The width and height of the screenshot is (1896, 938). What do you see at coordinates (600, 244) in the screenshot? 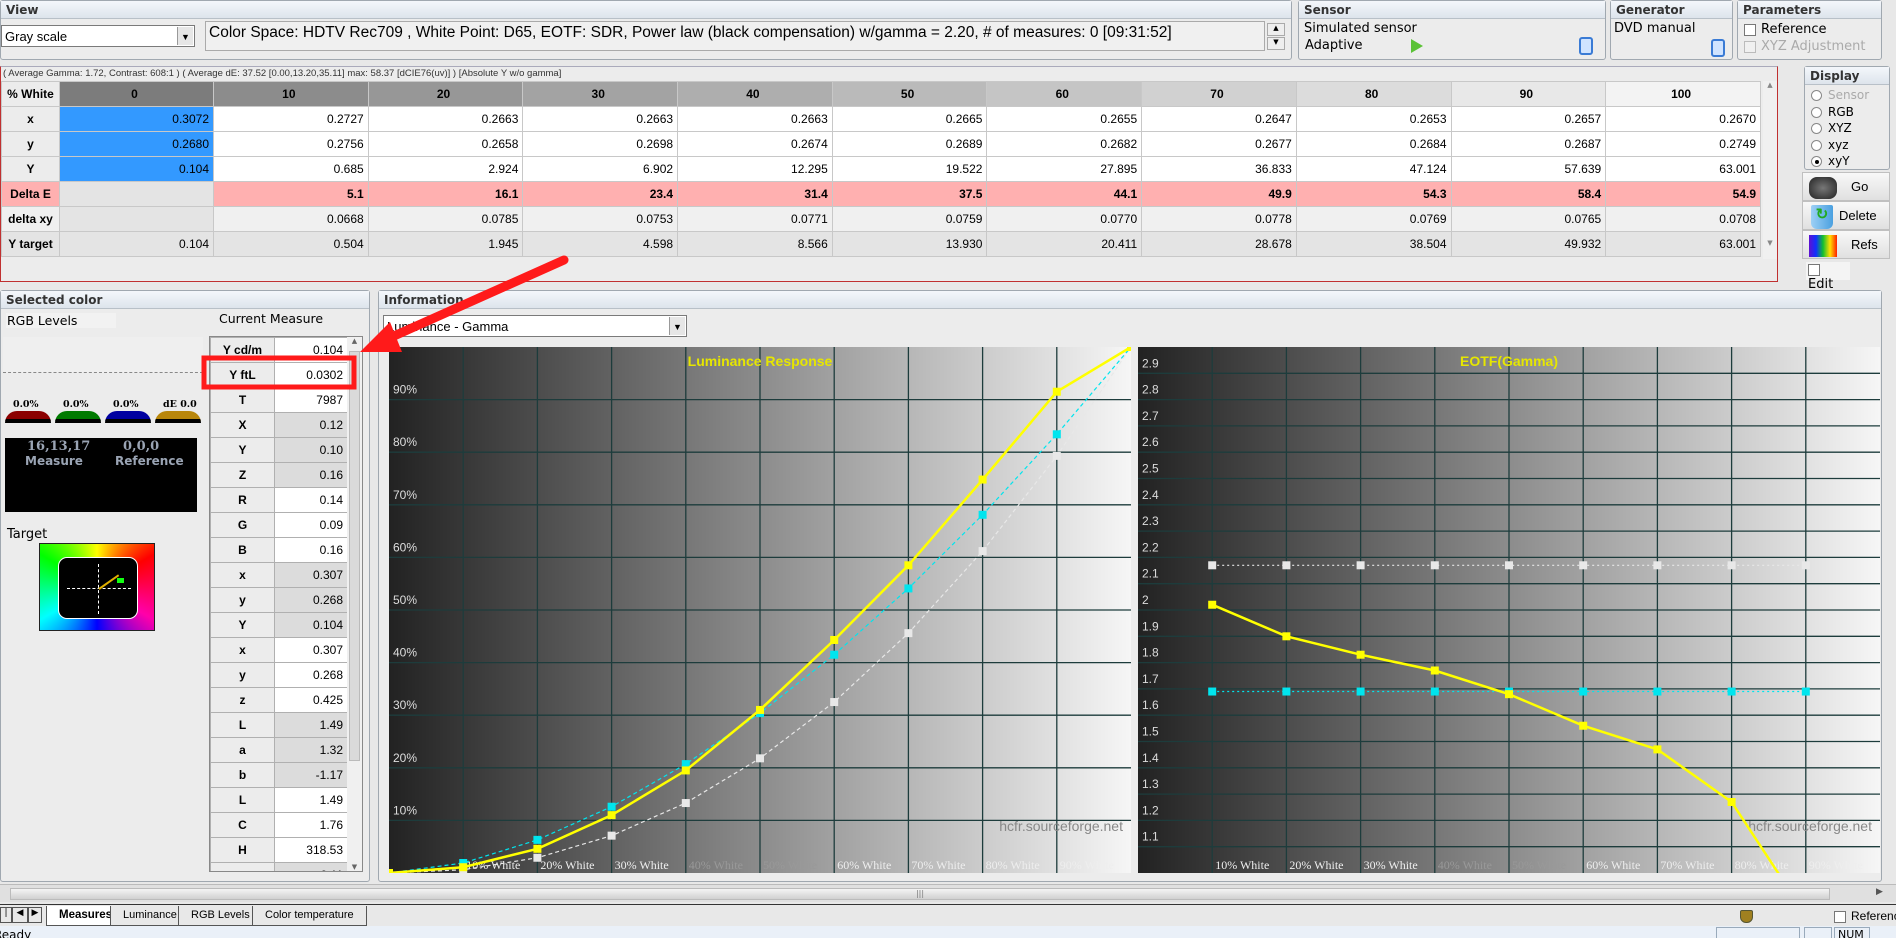
I see `table-cell: 4.598` at bounding box center [600, 244].